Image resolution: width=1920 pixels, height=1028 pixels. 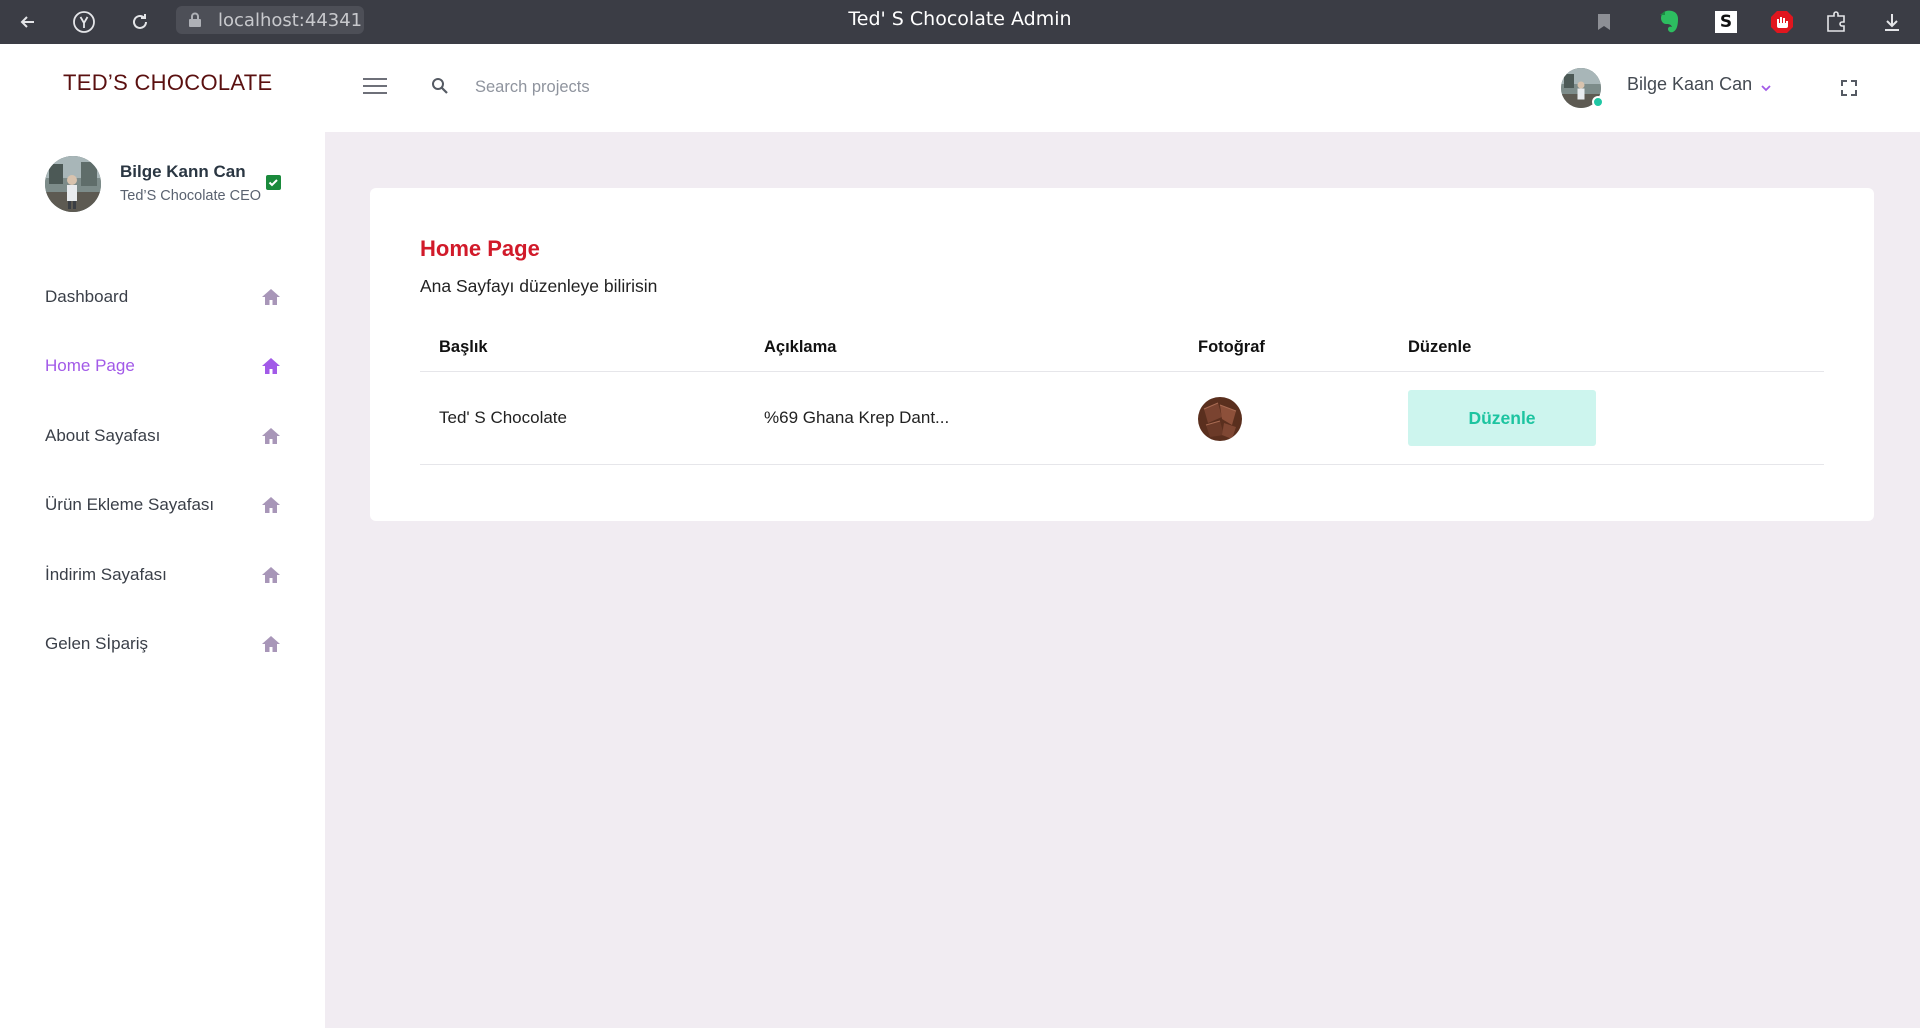 What do you see at coordinates (175, 186) in the screenshot?
I see `sidebar-profile: Bilge Kann Can Ted’S Chocolate CEO` at bounding box center [175, 186].